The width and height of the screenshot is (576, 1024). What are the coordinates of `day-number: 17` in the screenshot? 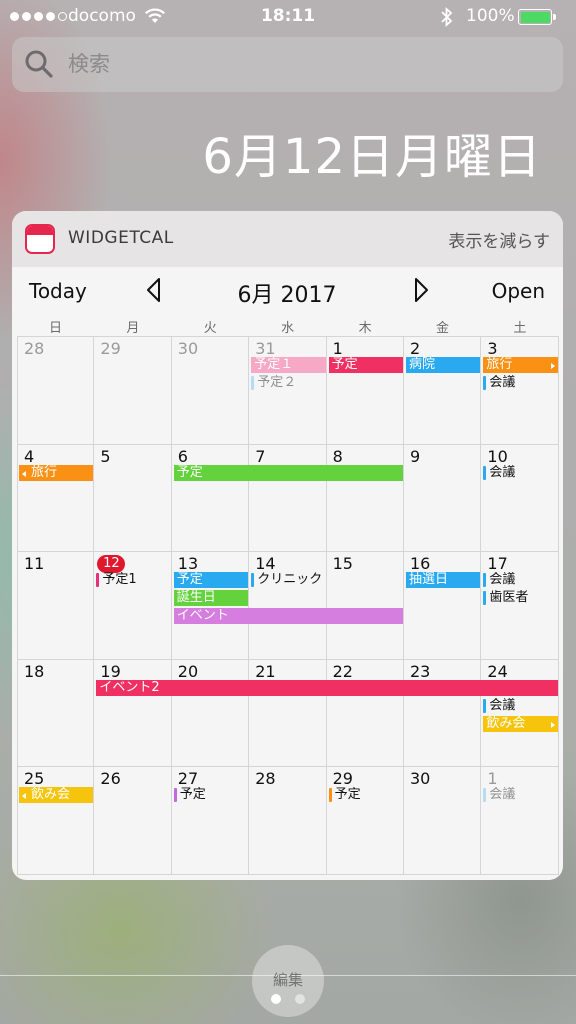 It's located at (497, 564).